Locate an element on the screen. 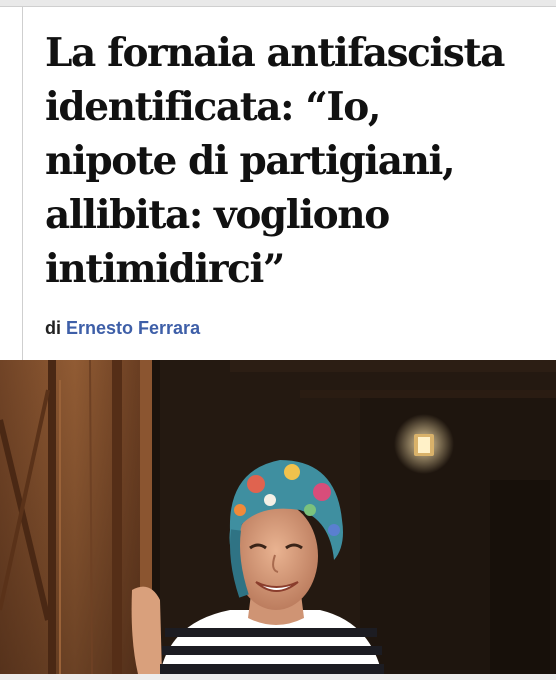 This screenshot has width=556, height=680. headline-line: allibita: vogliono is located at coordinates (217, 215).